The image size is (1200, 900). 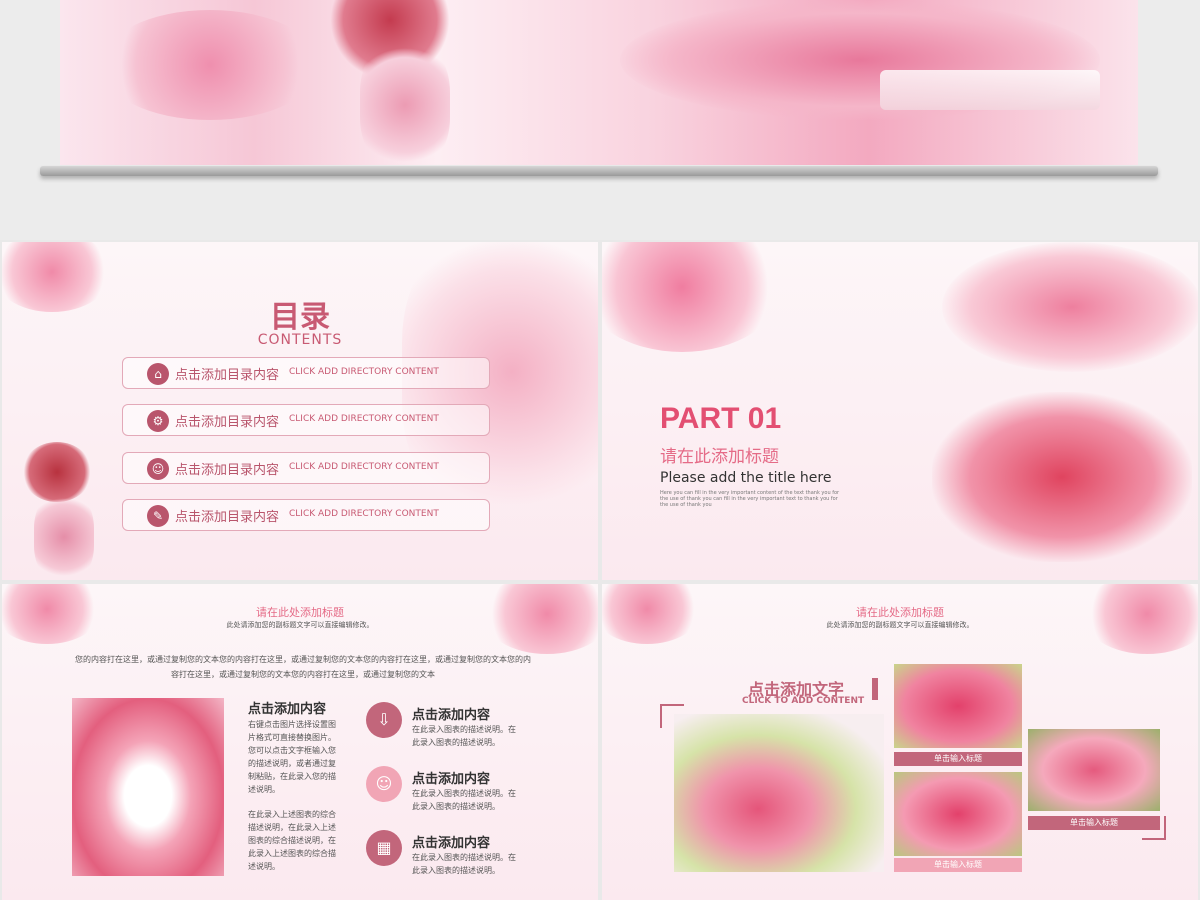 I want to click on part-number: PART 01, so click(x=721, y=418).